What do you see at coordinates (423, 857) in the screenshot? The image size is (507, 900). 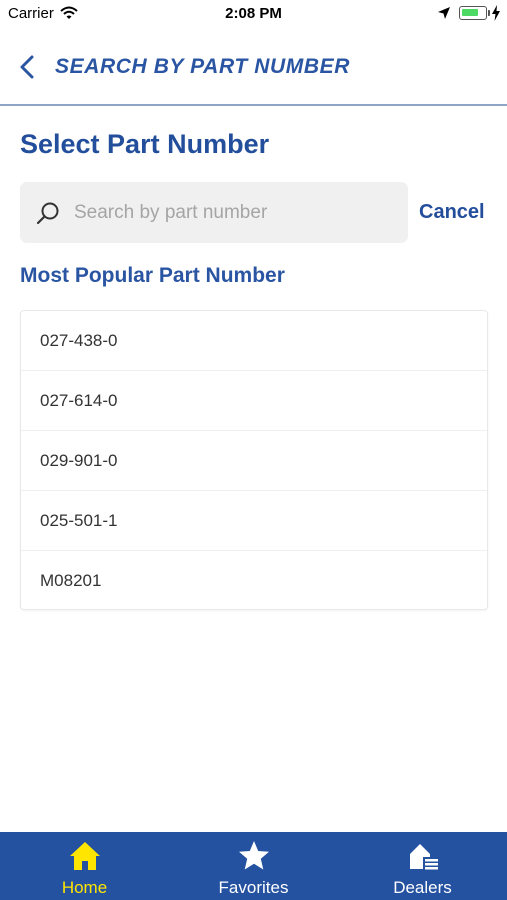 I see `dealers-icon` at bounding box center [423, 857].